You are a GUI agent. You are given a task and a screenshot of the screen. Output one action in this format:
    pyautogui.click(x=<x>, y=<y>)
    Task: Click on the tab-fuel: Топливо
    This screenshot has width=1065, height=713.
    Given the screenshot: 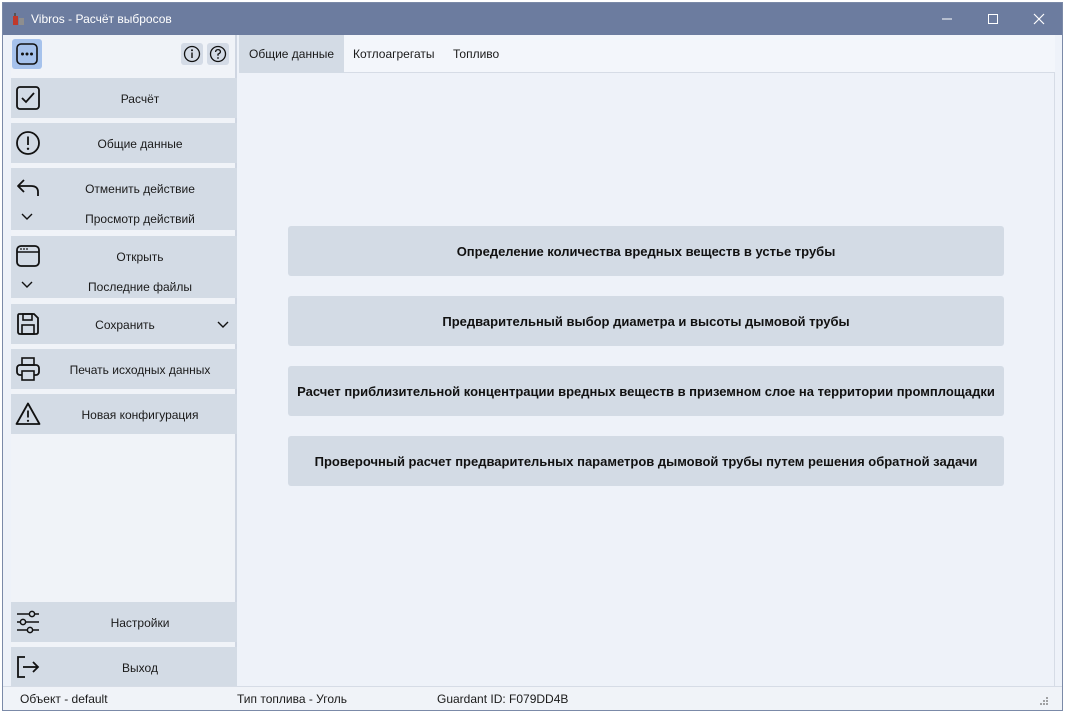 What is the action you would take?
    pyautogui.click(x=476, y=54)
    